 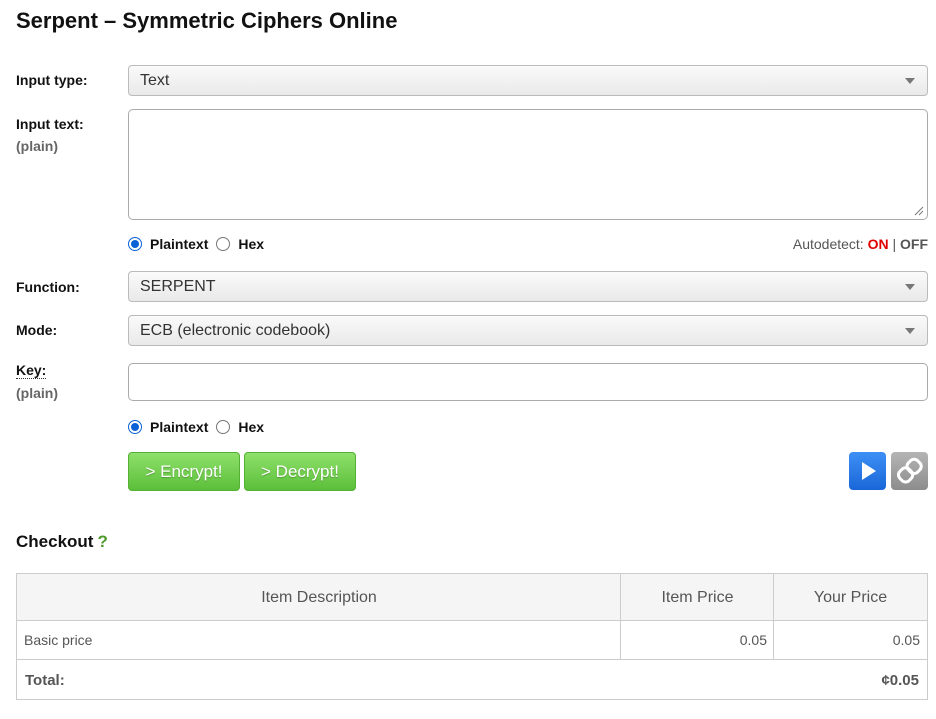 What do you see at coordinates (55, 541) in the screenshot?
I see `checkout-heading: Checkout` at bounding box center [55, 541].